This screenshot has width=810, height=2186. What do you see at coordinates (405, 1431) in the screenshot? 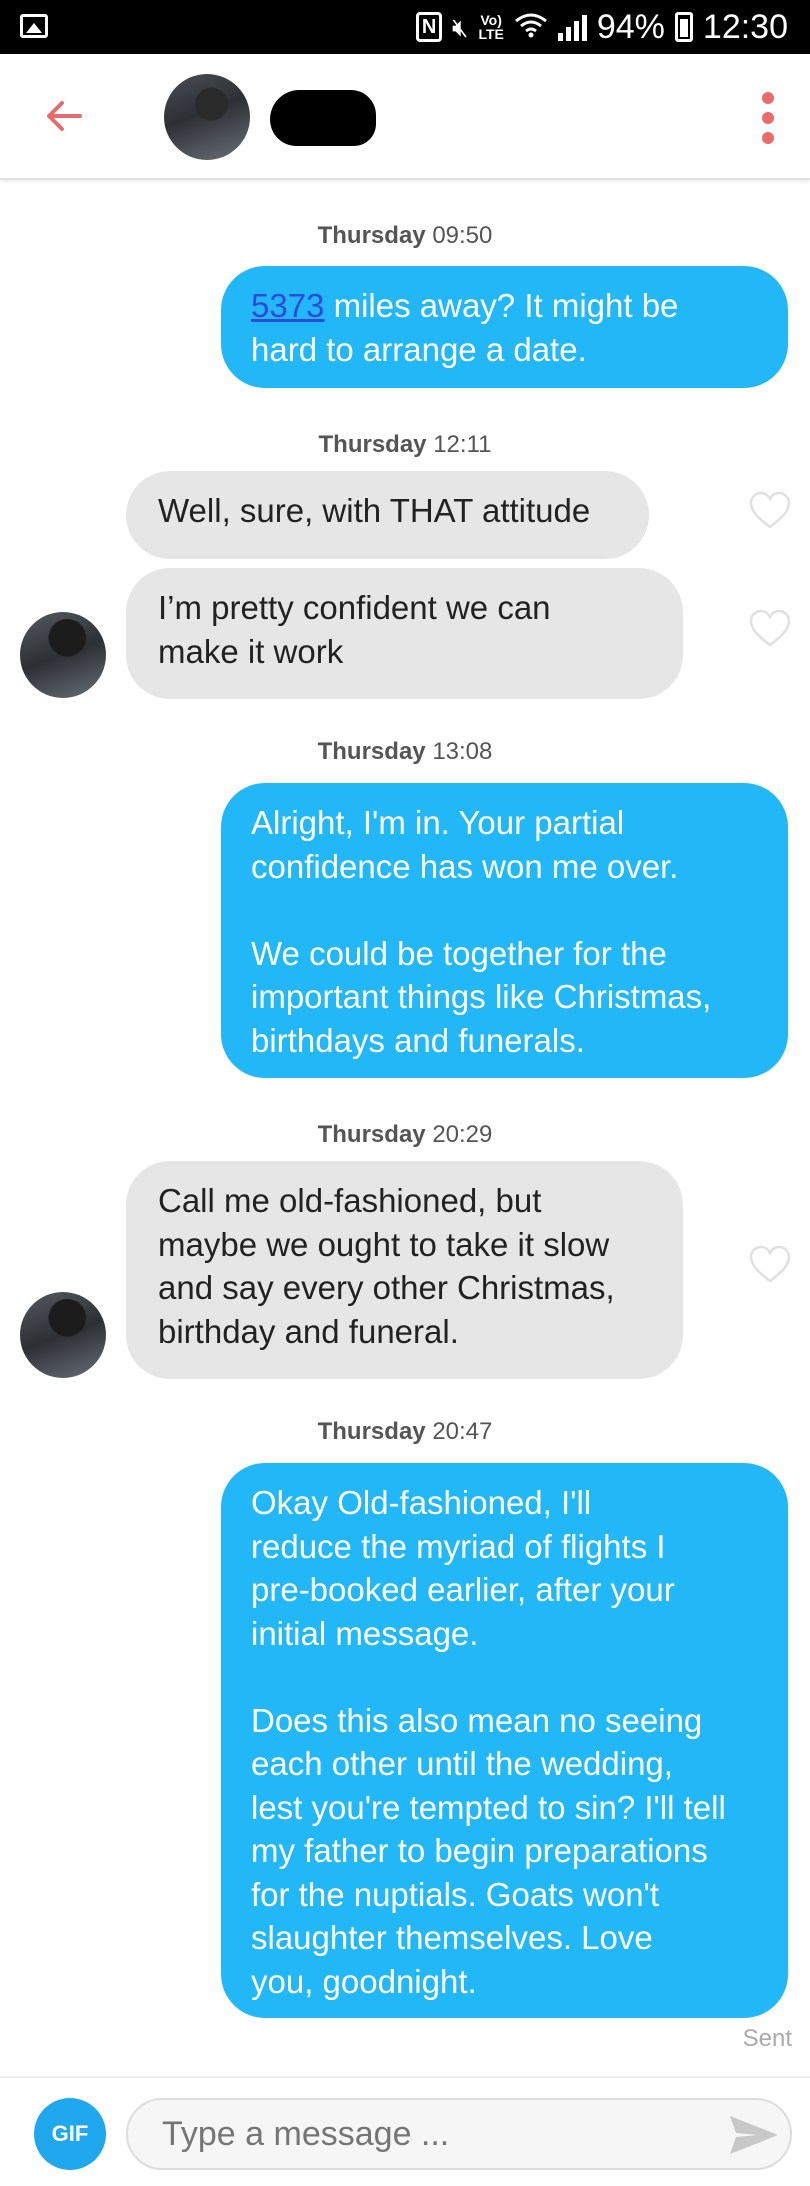
I see `timestamp: Thursday 20:47` at bounding box center [405, 1431].